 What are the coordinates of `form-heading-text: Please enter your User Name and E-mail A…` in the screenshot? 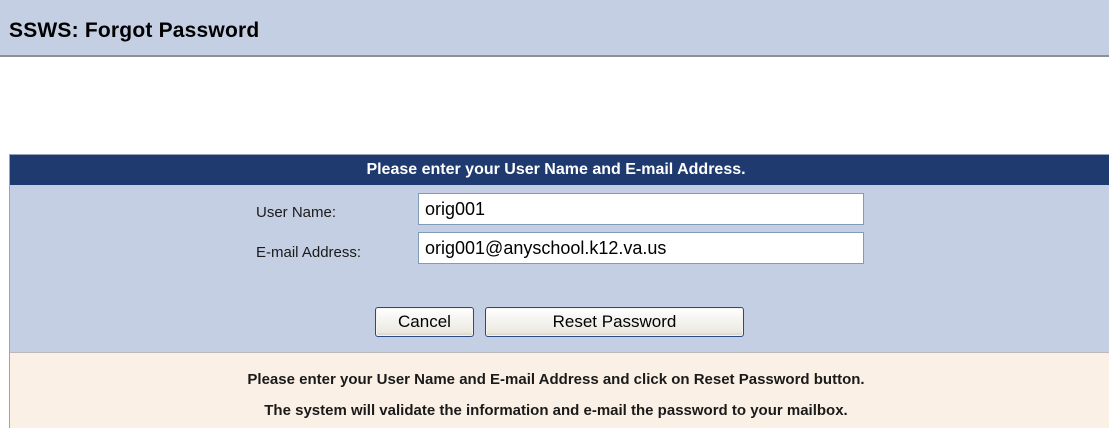 It's located at (556, 169).